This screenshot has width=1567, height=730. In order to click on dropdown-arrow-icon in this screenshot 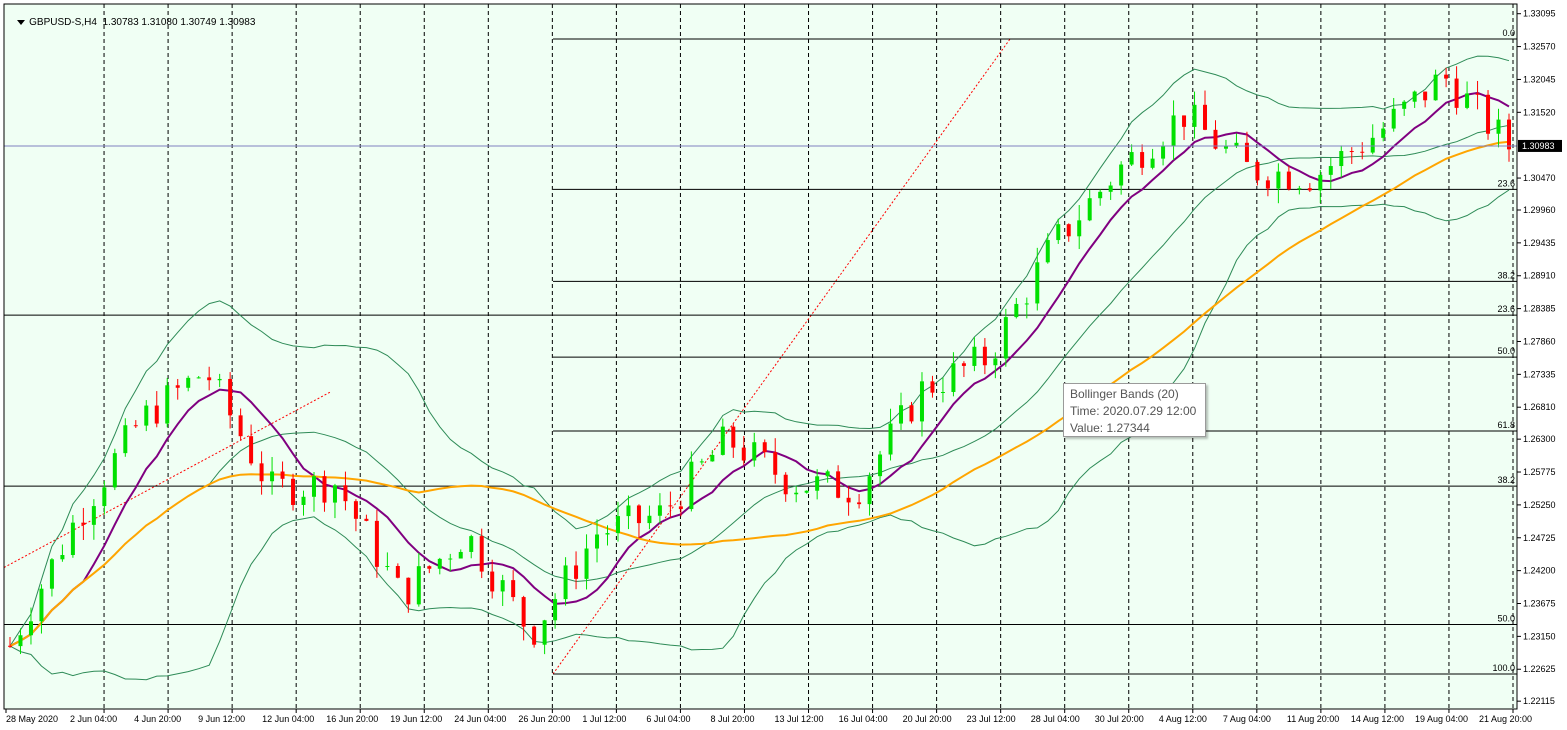, I will do `click(21, 22)`.